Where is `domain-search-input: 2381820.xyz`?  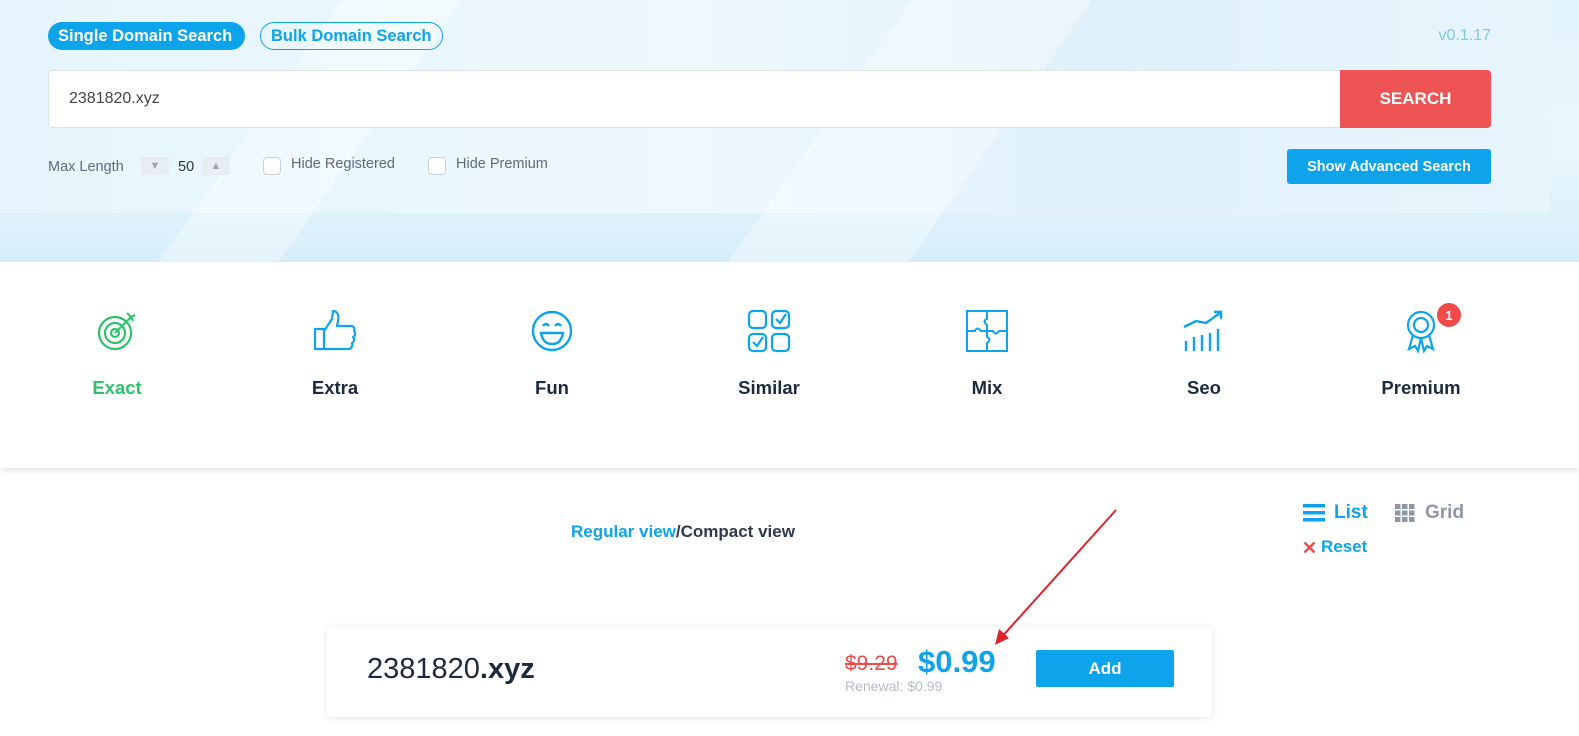 domain-search-input: 2381820.xyz is located at coordinates (694, 99).